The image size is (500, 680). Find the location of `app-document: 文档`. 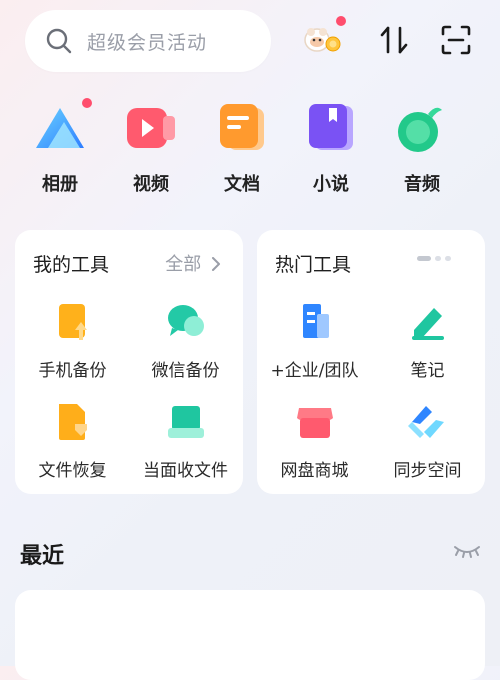

app-document: 文档 is located at coordinates (242, 148).